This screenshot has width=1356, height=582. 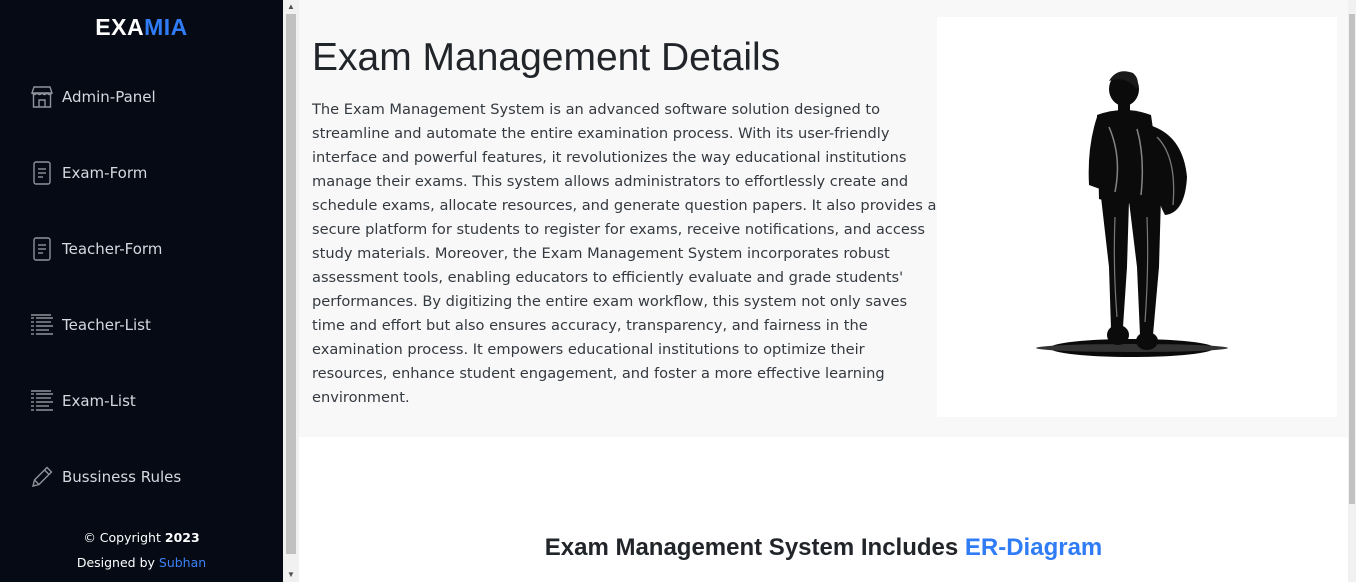 What do you see at coordinates (115, 562) in the screenshot?
I see `designed-by-prefix: Designed by` at bounding box center [115, 562].